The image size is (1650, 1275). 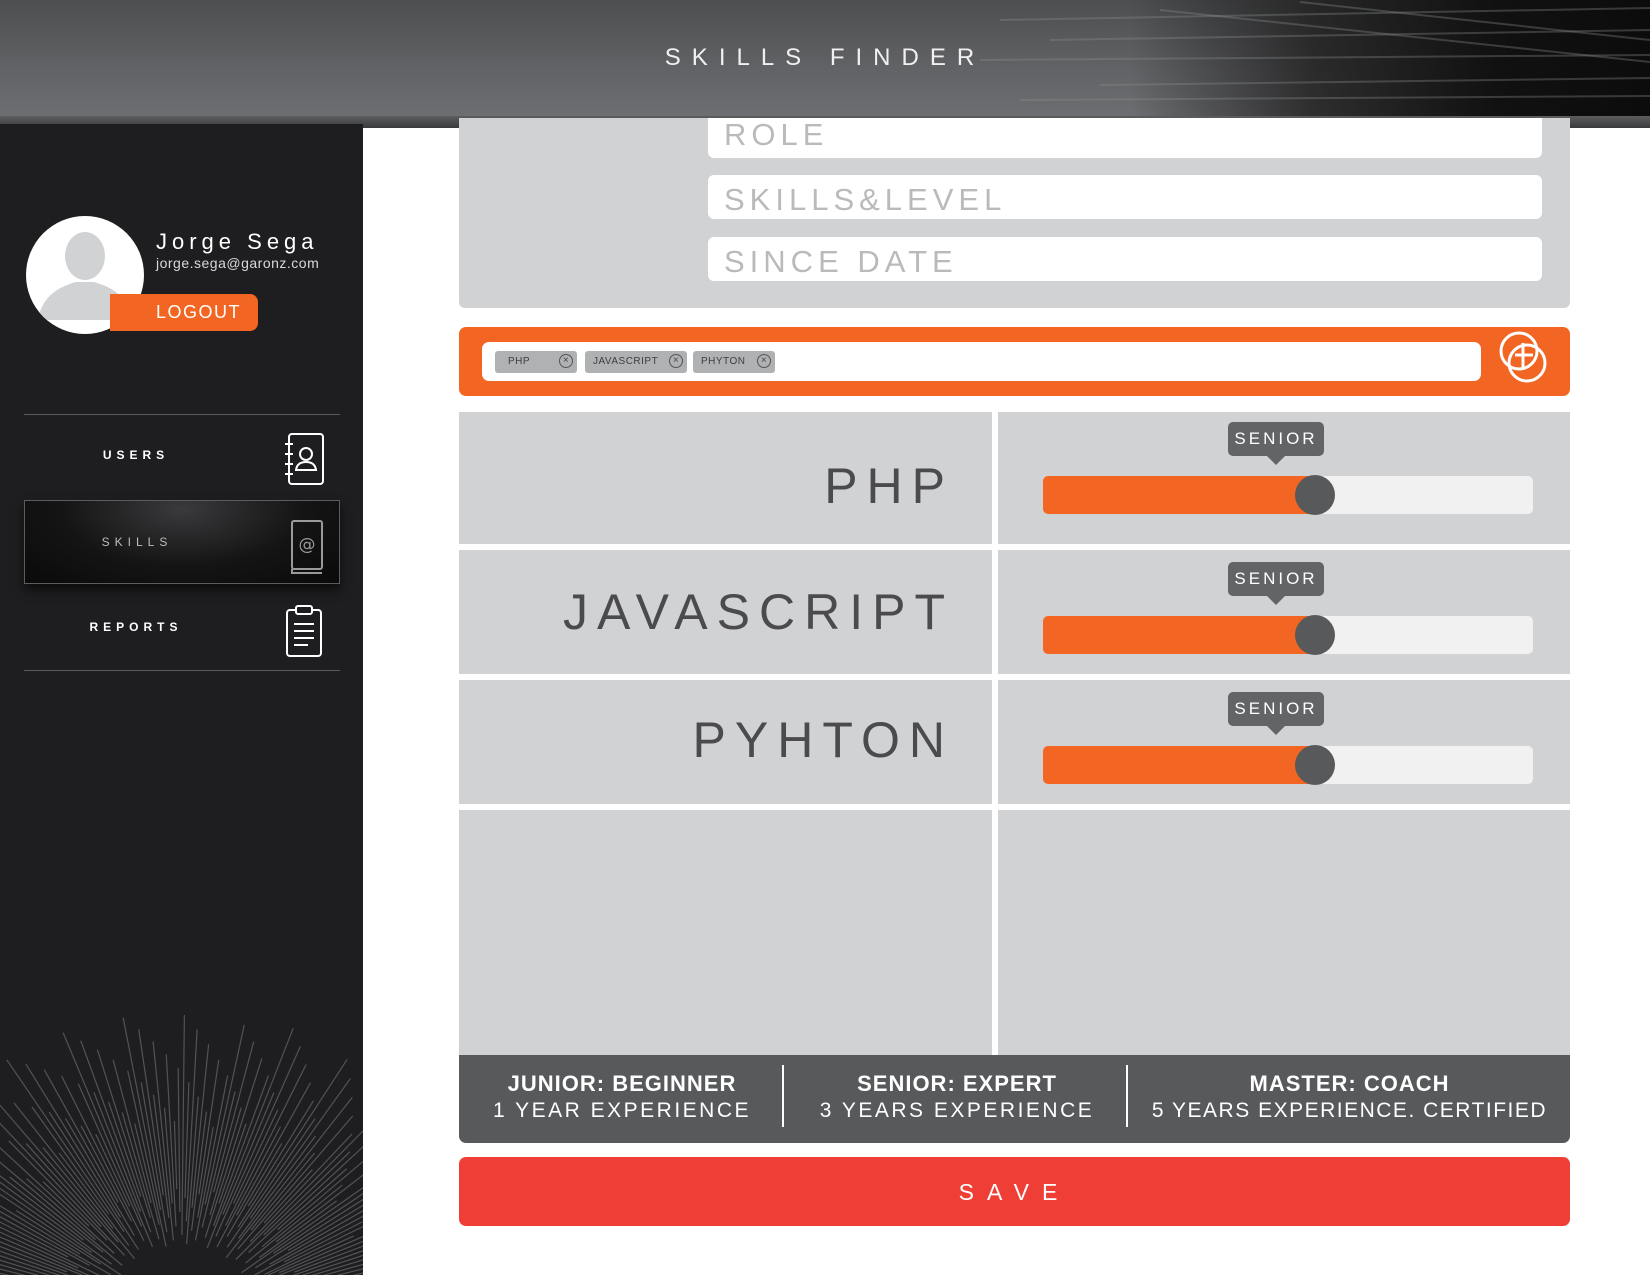 What do you see at coordinates (1524, 358) in the screenshot?
I see `add-tag-icon` at bounding box center [1524, 358].